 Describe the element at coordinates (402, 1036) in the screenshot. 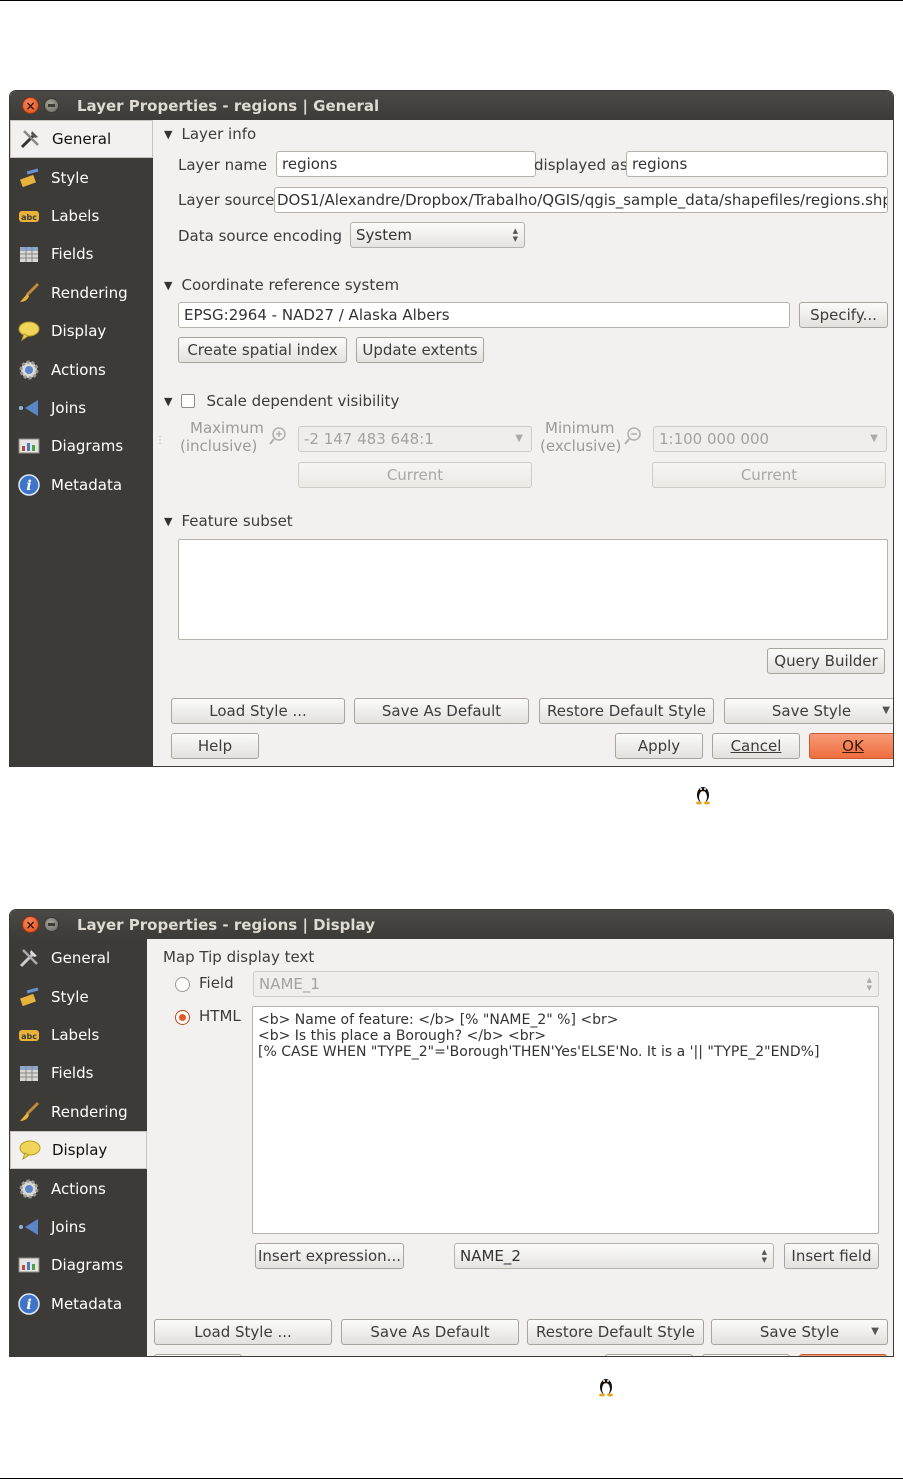

I see `html-line: <b> Is this place a Borough? </b> <br>` at that location.